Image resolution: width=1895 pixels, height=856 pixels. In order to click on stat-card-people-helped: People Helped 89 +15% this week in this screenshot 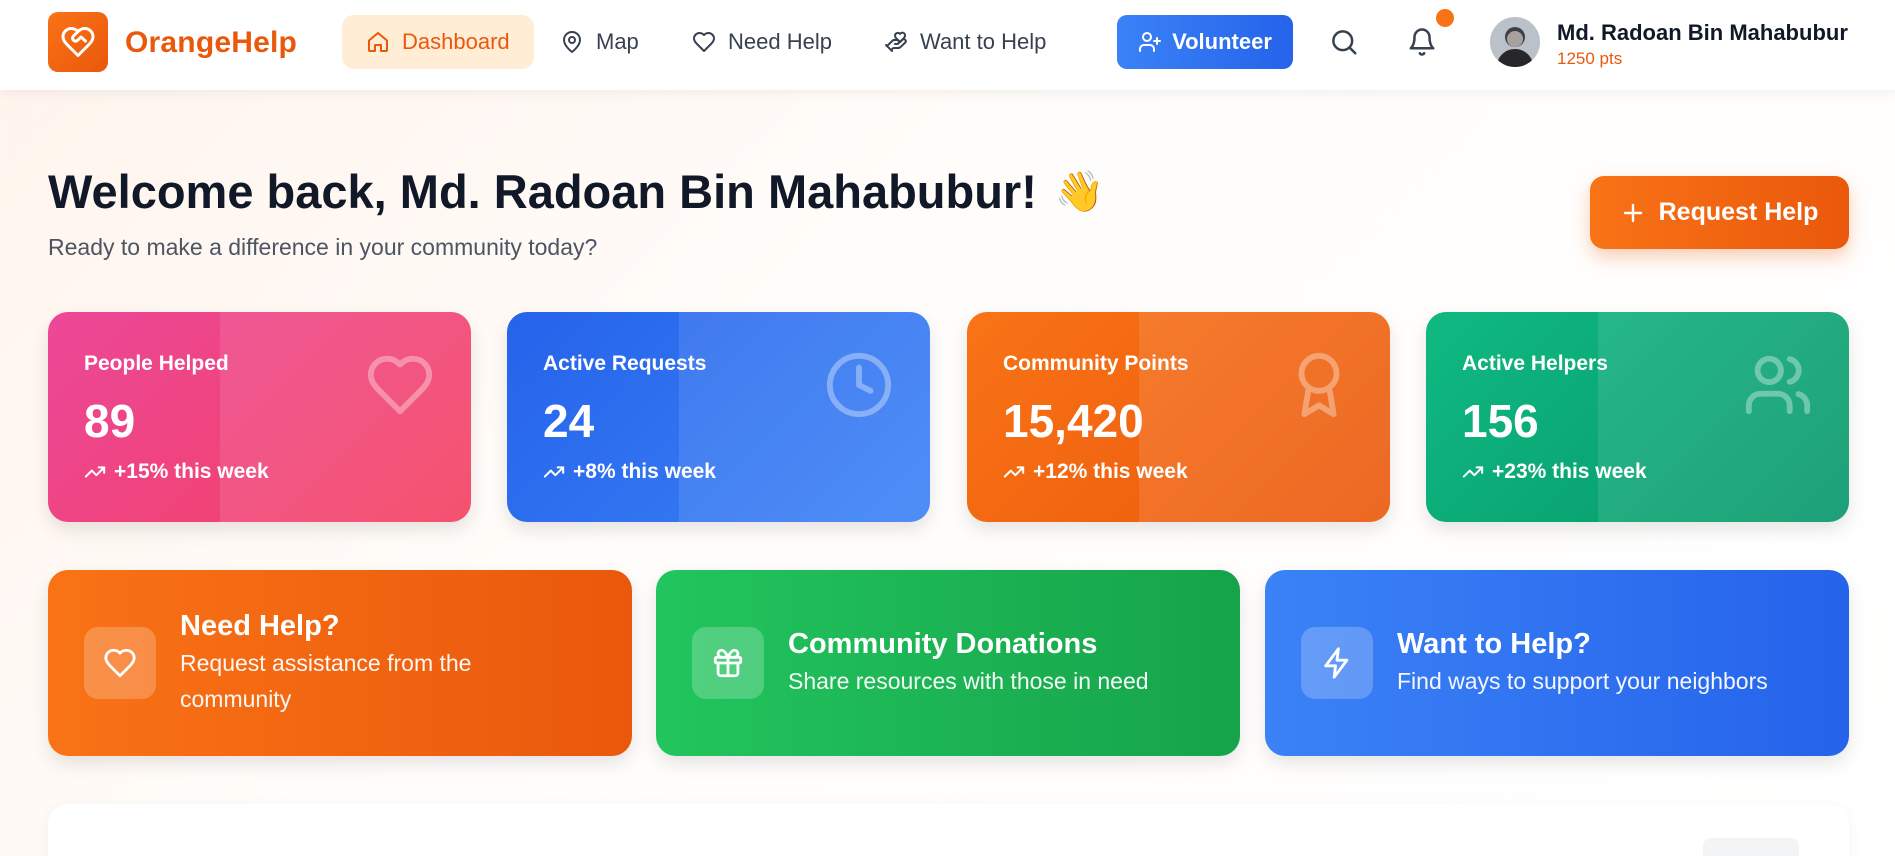, I will do `click(259, 417)`.